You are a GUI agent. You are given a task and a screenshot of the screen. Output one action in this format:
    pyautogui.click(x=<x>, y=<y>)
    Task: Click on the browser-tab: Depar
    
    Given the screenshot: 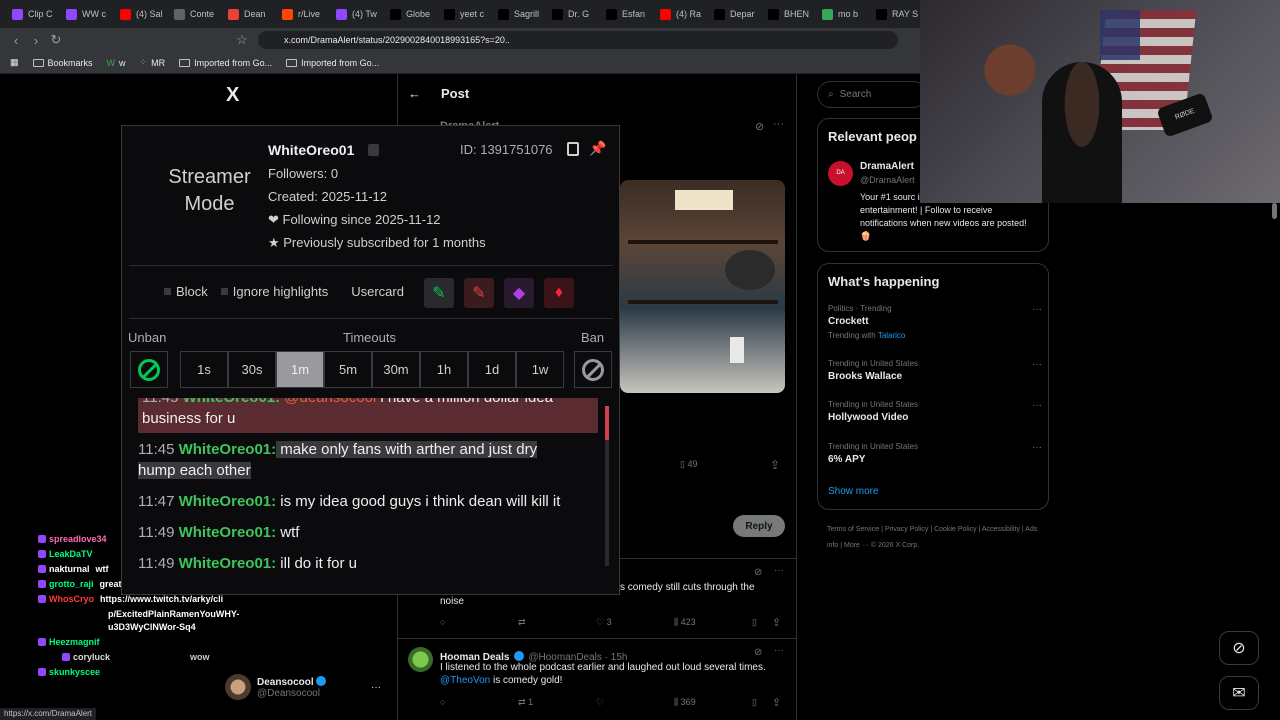 What is the action you would take?
    pyautogui.click(x=734, y=14)
    